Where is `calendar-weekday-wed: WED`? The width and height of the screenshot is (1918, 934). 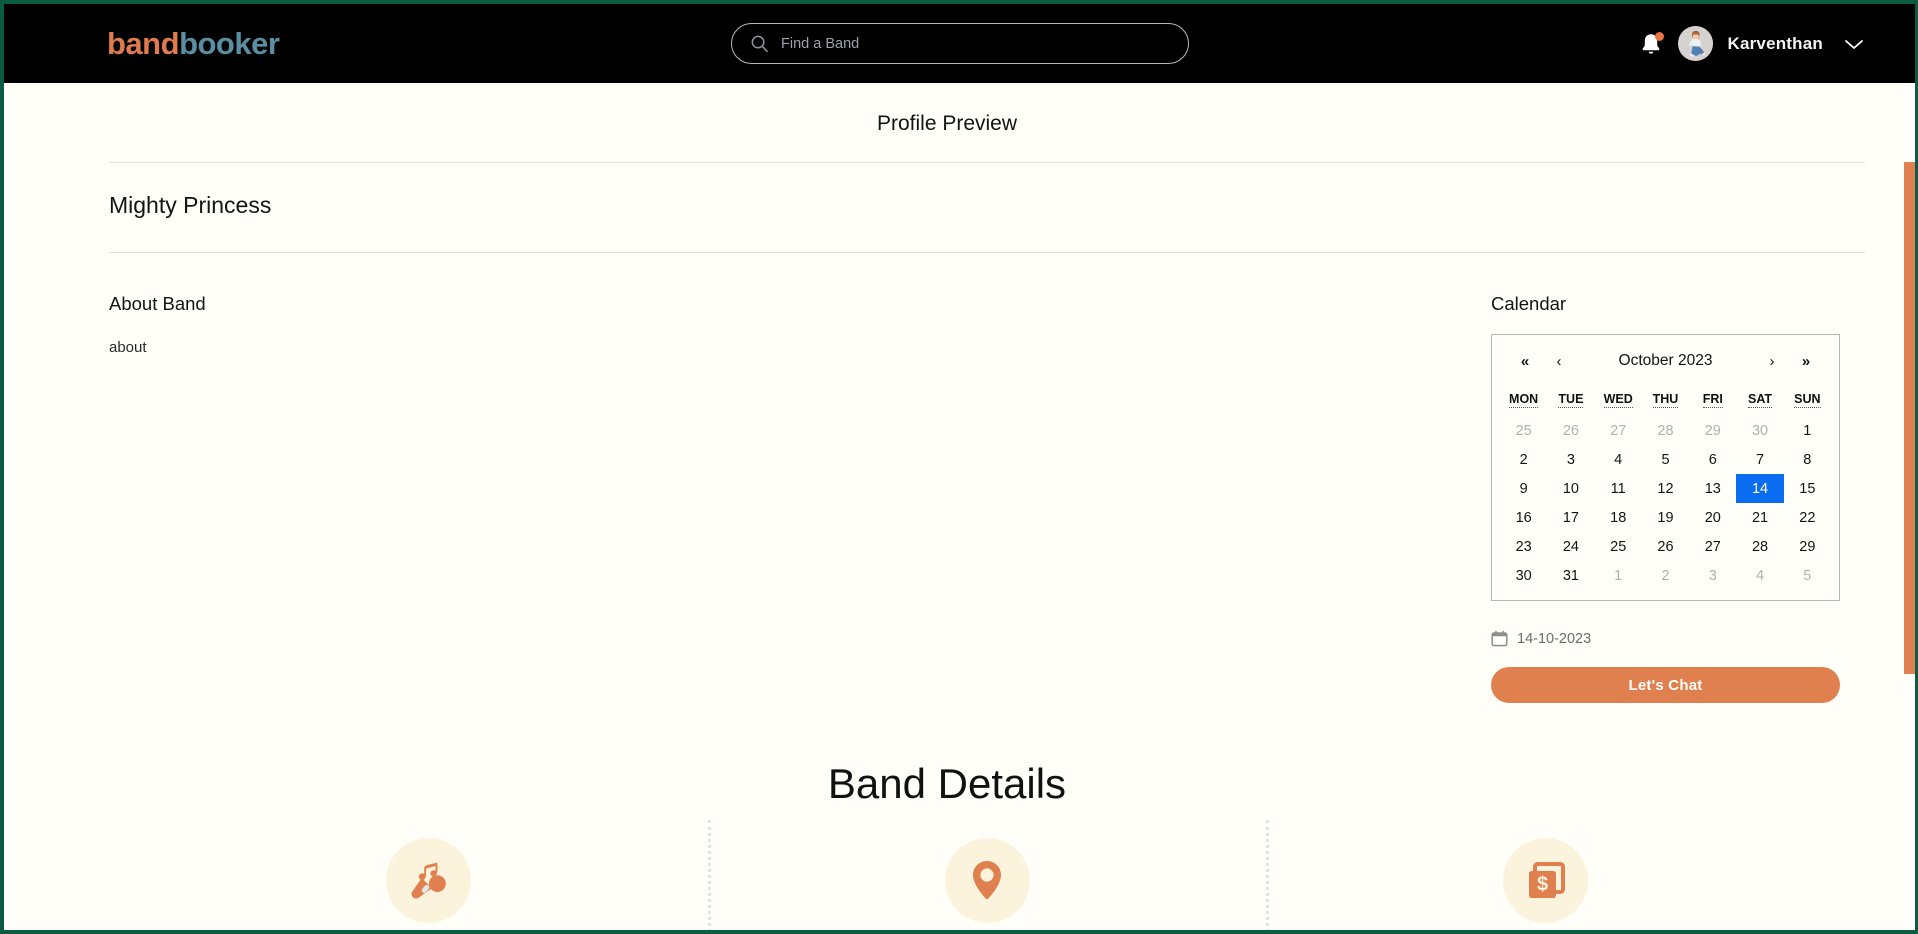
calendar-weekday-wed: WED is located at coordinates (1618, 402).